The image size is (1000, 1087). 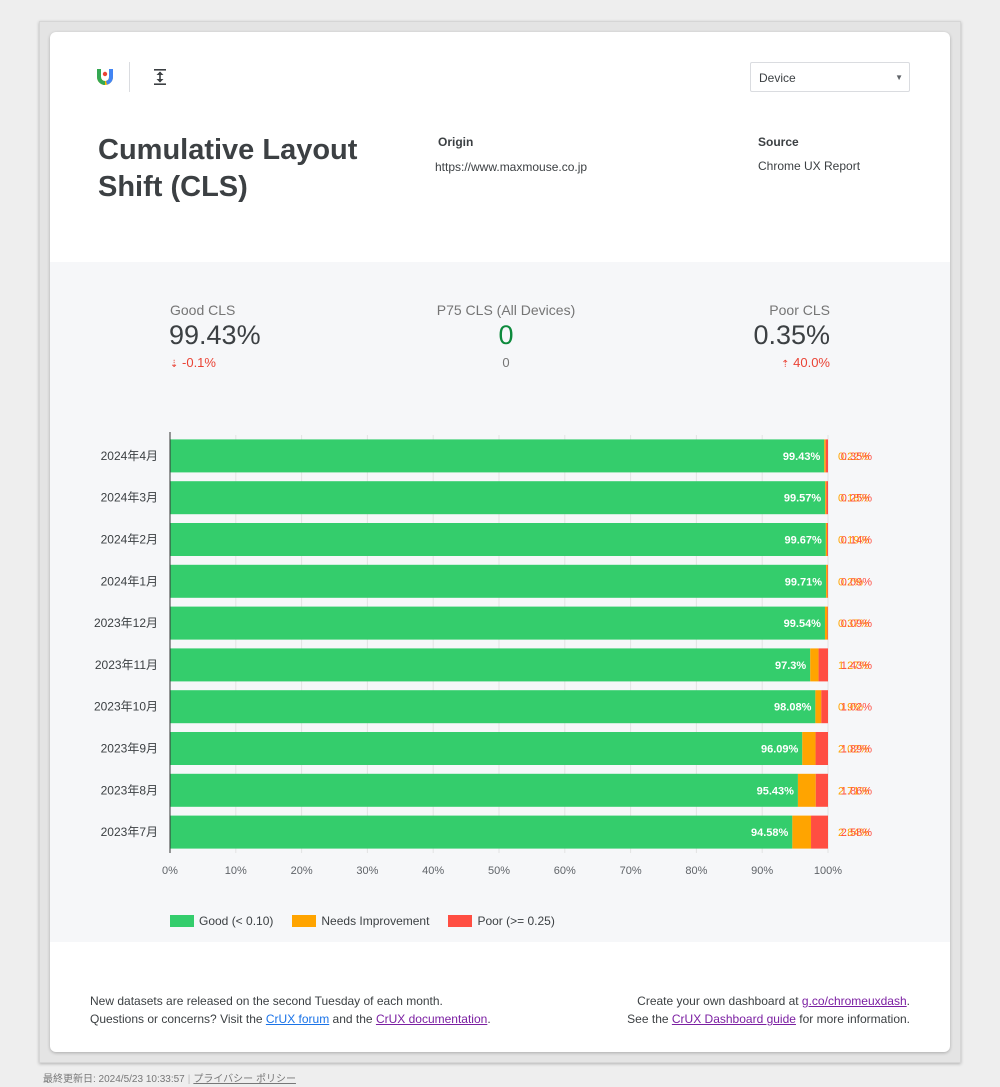 What do you see at coordinates (511, 167) in the screenshot?
I see `origin-value: https://www.maxmouse.co.jp` at bounding box center [511, 167].